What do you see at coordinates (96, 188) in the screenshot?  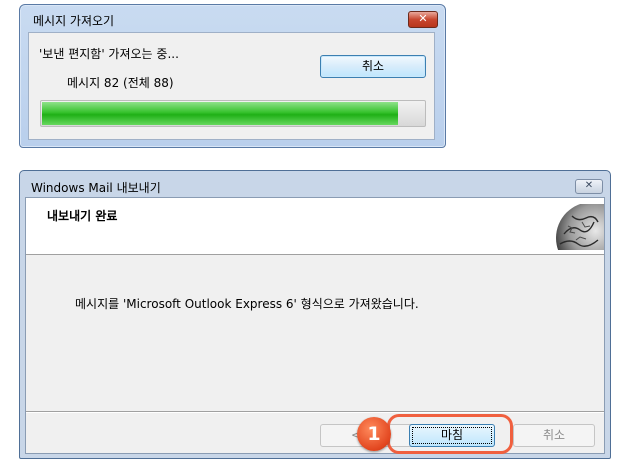 I see `export-dialog-title: Windows Mail 내보내기` at bounding box center [96, 188].